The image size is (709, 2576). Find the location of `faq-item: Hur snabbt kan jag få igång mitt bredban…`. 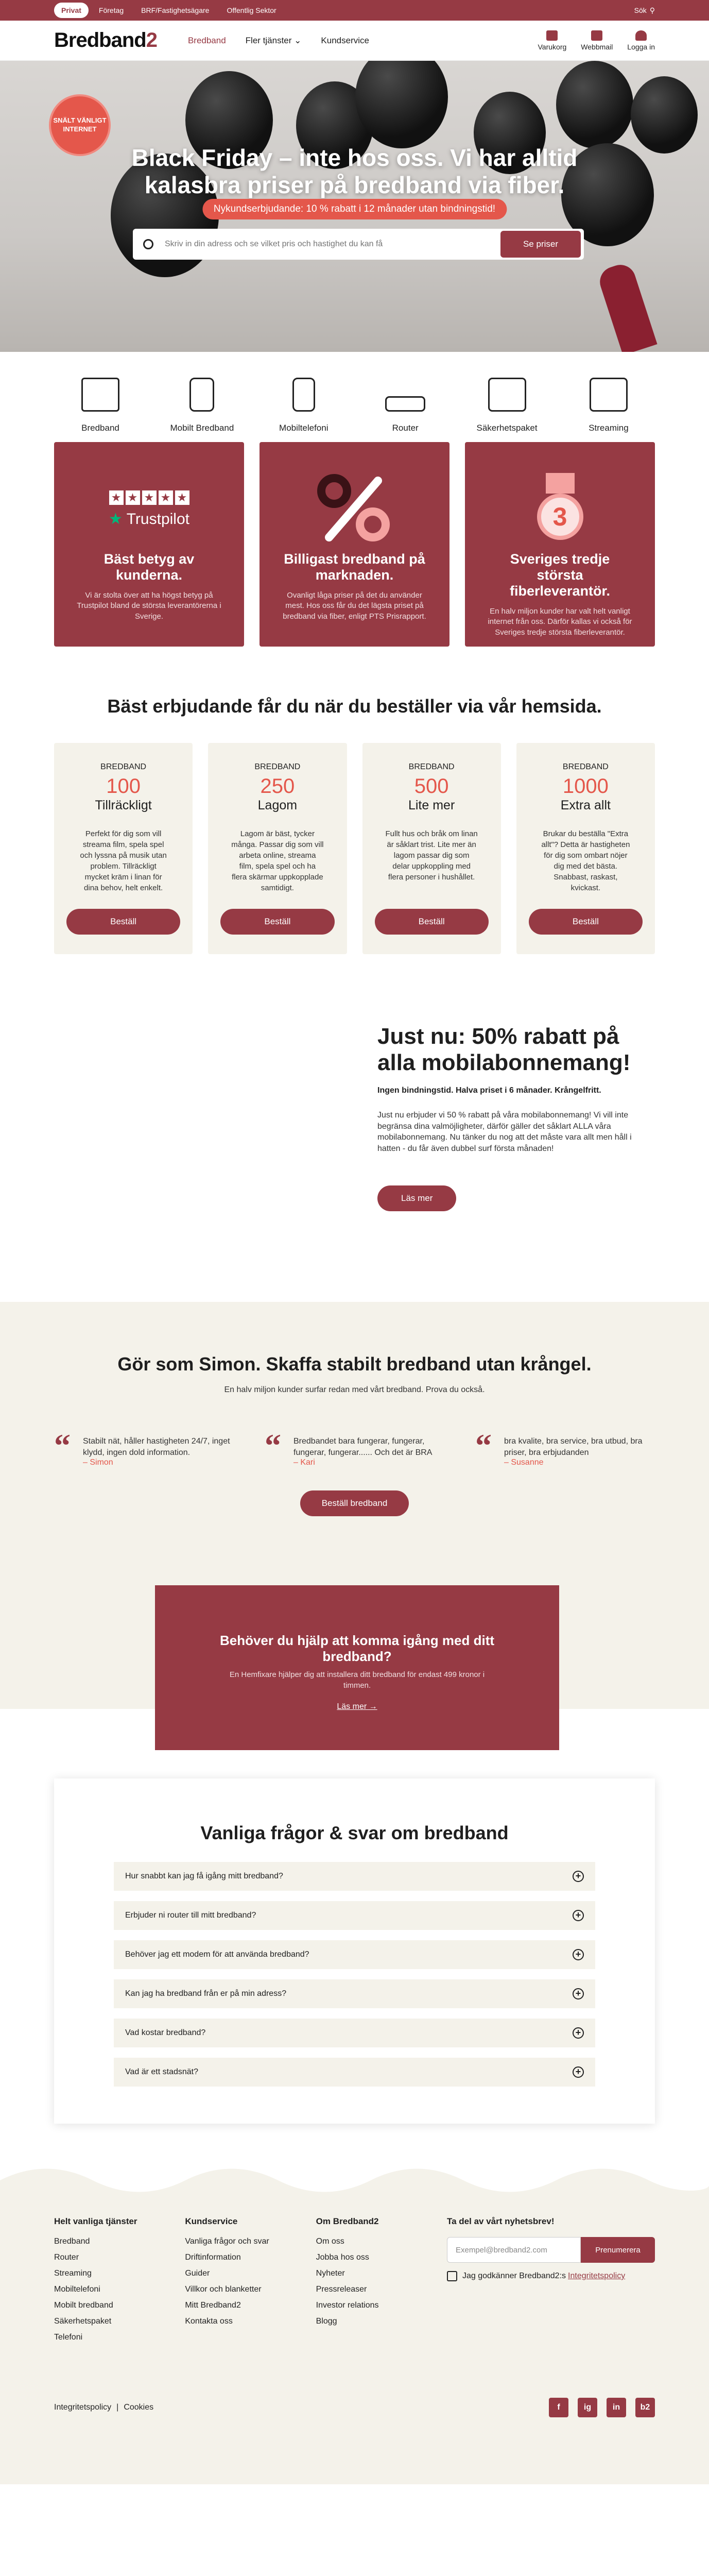

faq-item: Hur snabbt kan jag få igång mitt bredban… is located at coordinates (354, 1877).